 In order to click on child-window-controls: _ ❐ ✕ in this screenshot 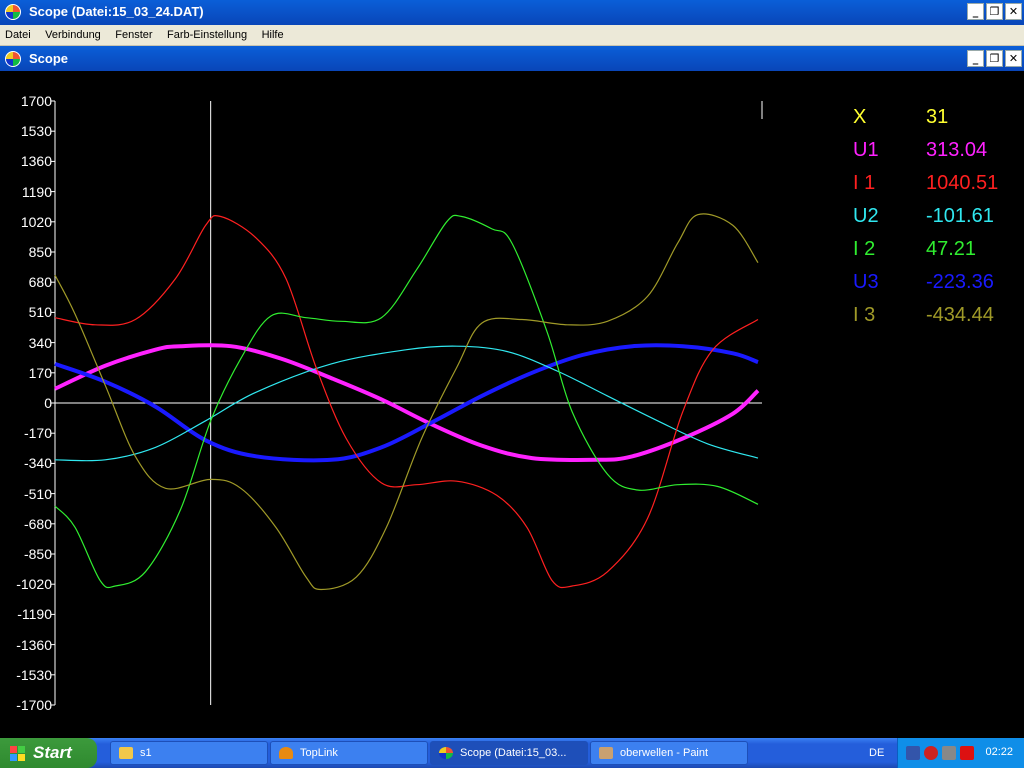, I will do `click(994, 58)`.